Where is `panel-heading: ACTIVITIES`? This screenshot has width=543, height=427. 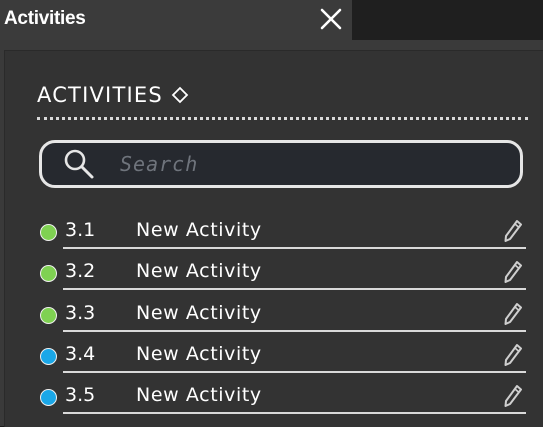 panel-heading: ACTIVITIES is located at coordinates (113, 95).